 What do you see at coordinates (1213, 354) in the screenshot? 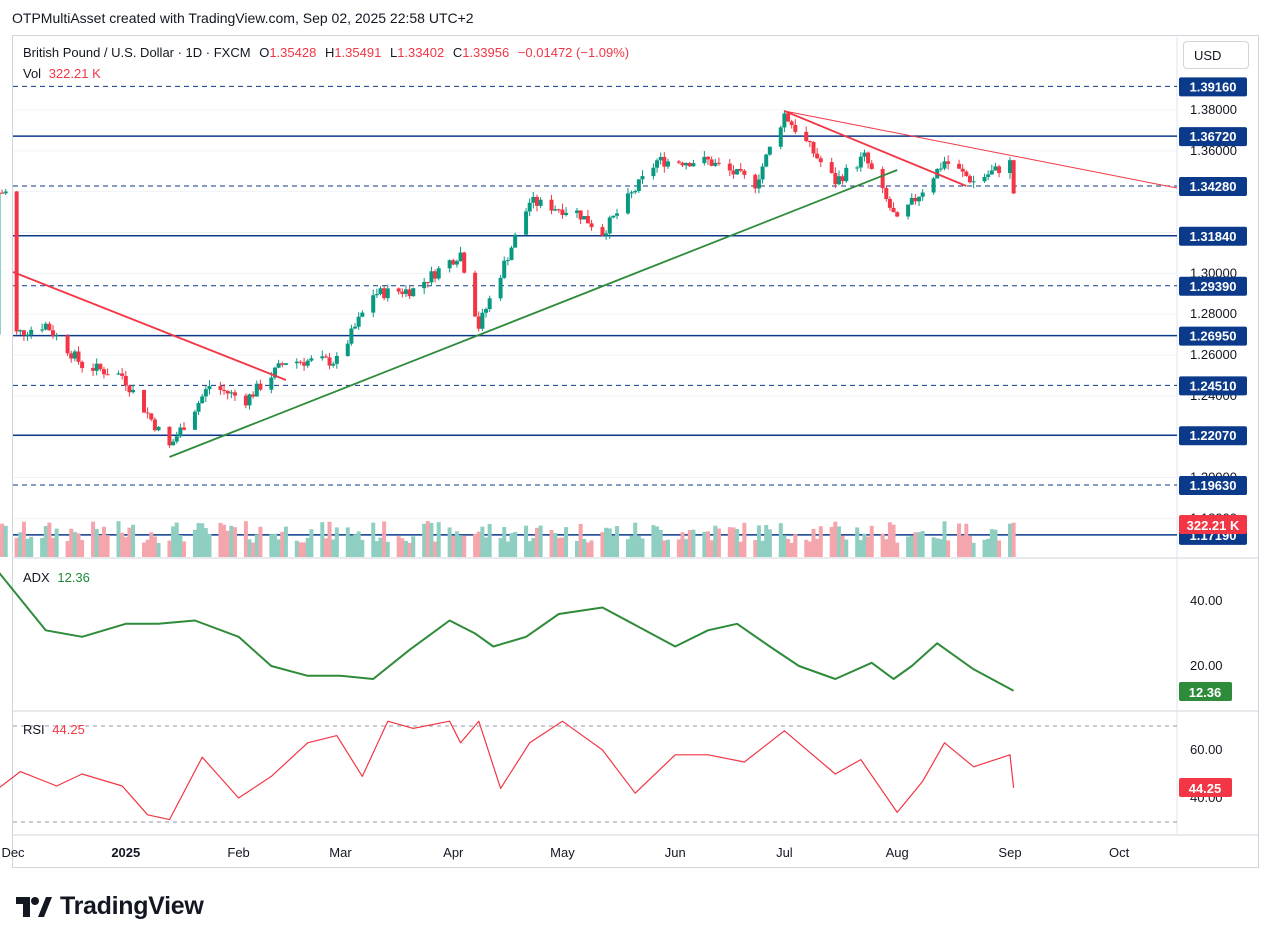
I see `price-tick-label: 1.26000` at bounding box center [1213, 354].